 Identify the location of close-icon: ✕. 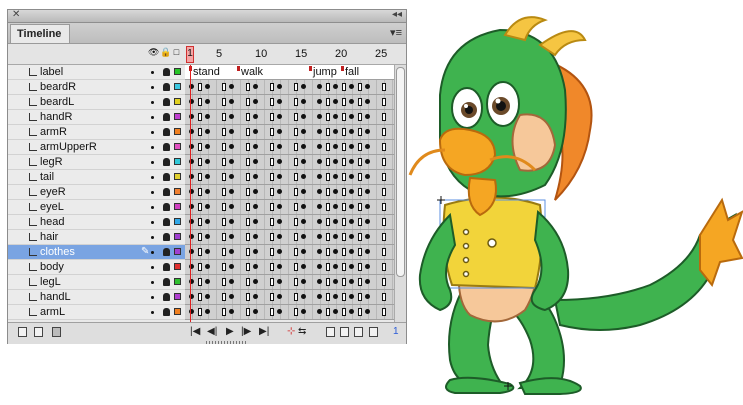
(16, 14).